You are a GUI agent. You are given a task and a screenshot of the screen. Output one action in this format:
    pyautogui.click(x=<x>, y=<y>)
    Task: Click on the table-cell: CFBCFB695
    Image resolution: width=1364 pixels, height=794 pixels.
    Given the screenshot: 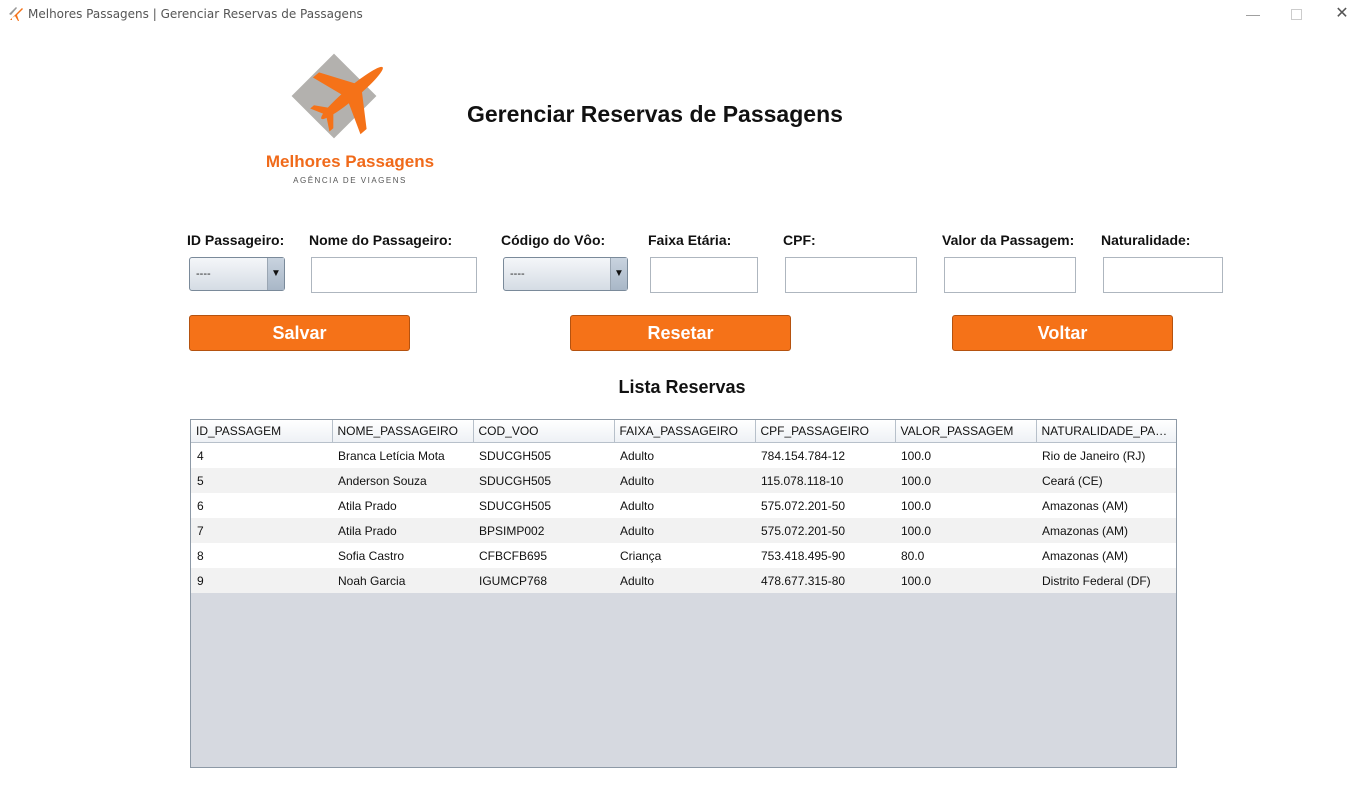 What is the action you would take?
    pyautogui.click(x=543, y=555)
    